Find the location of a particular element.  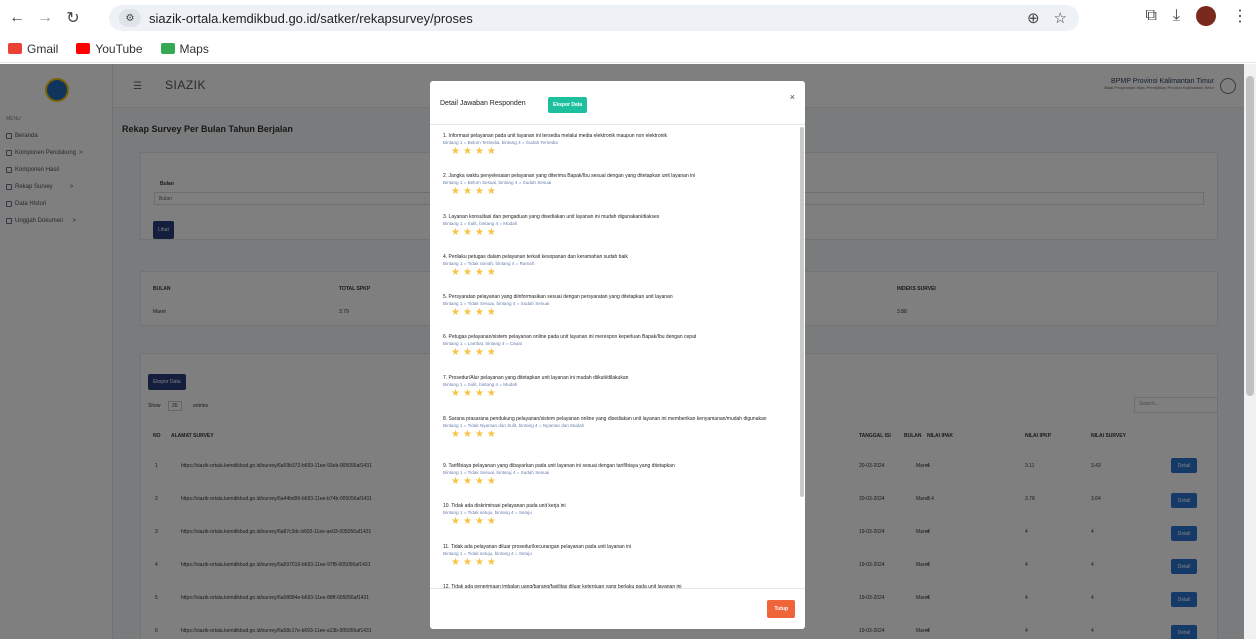

site-info-icon: ⚙ is located at coordinates (130, 18).